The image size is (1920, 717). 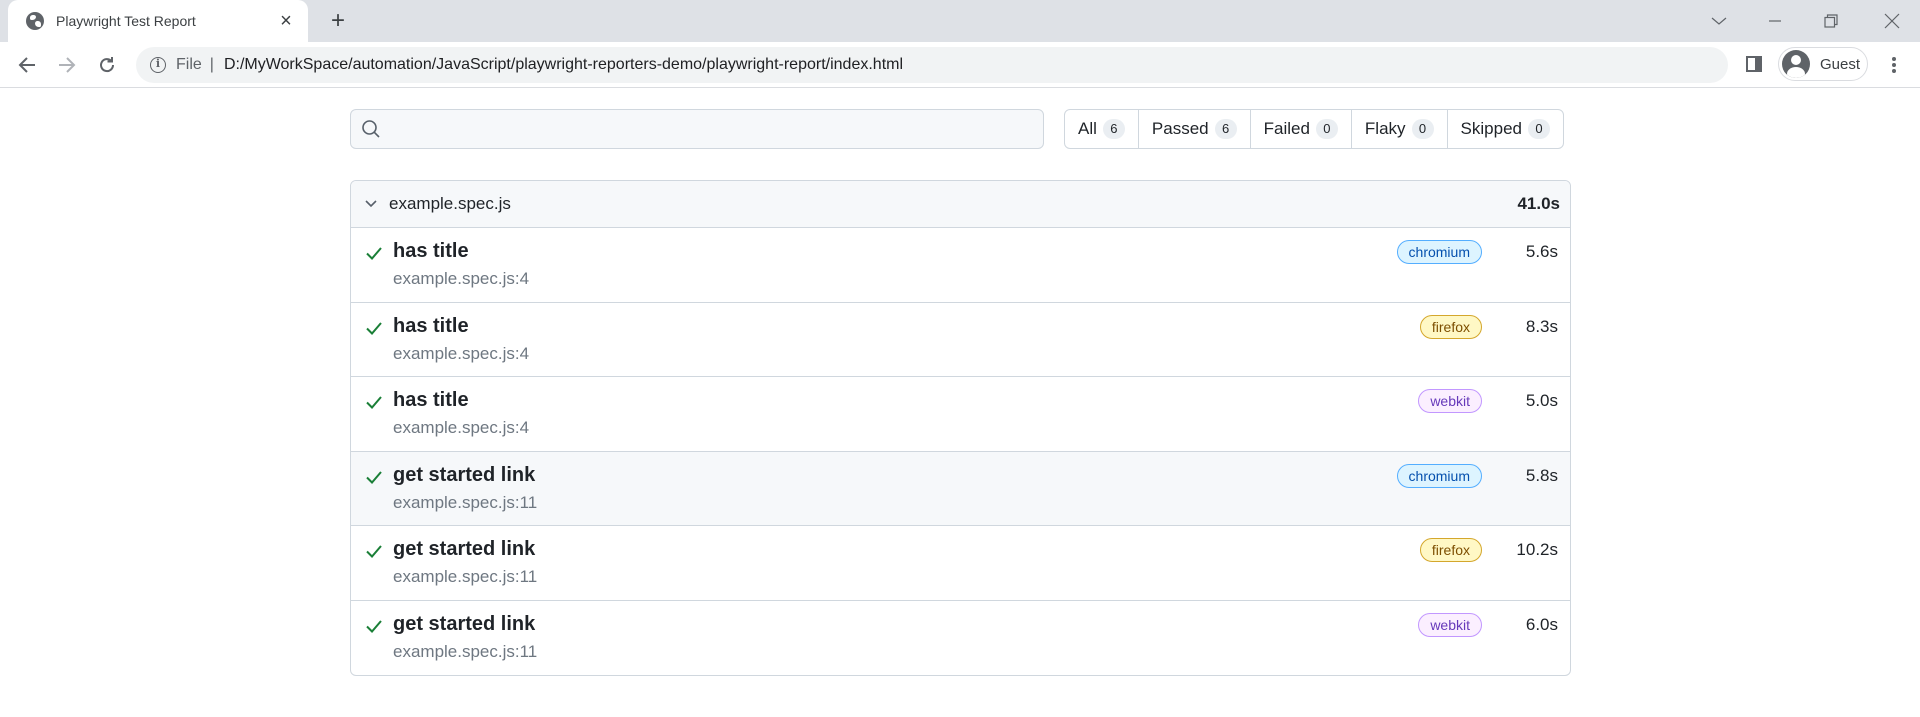 What do you see at coordinates (1541, 400) in the screenshot?
I see `test-duration: 5.0s` at bounding box center [1541, 400].